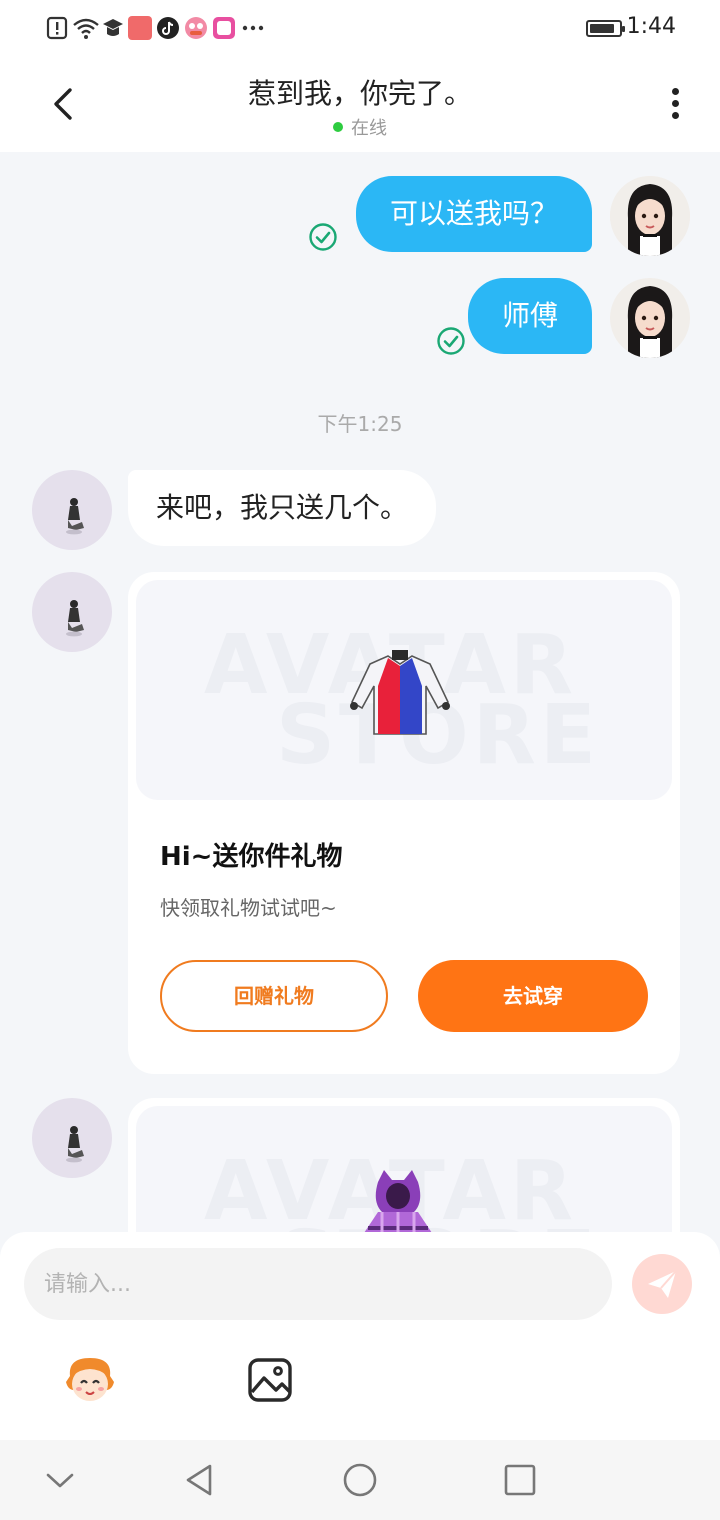 Image resolution: width=720 pixels, height=1520 pixels. I want to click on chat-title: 惹到我，你完了。, so click(359, 93).